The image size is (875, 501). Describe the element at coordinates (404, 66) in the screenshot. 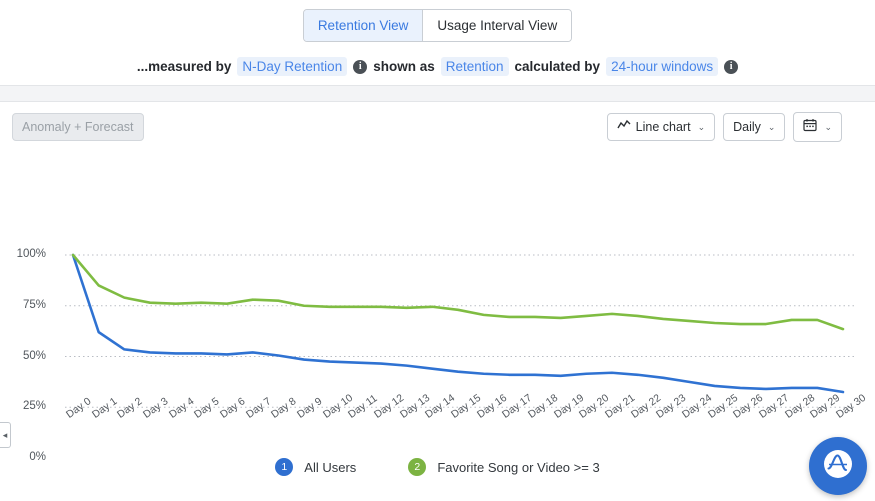

I see `shown-as-label: shown as` at that location.